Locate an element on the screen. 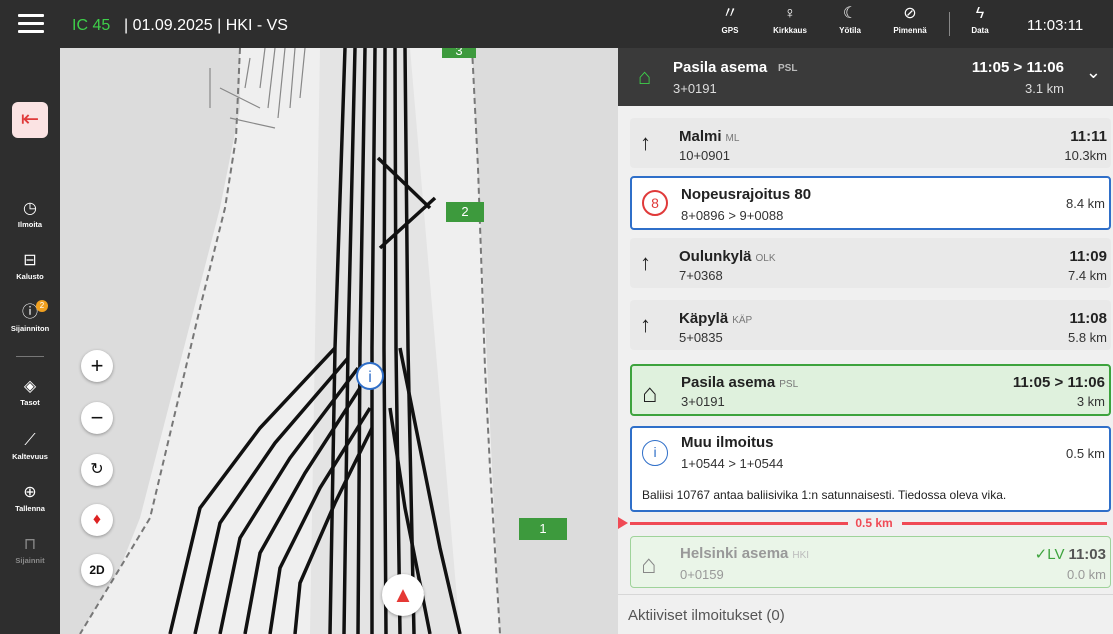 This screenshot has height=634, width=1113. compass-button: ♦ is located at coordinates (97, 520).